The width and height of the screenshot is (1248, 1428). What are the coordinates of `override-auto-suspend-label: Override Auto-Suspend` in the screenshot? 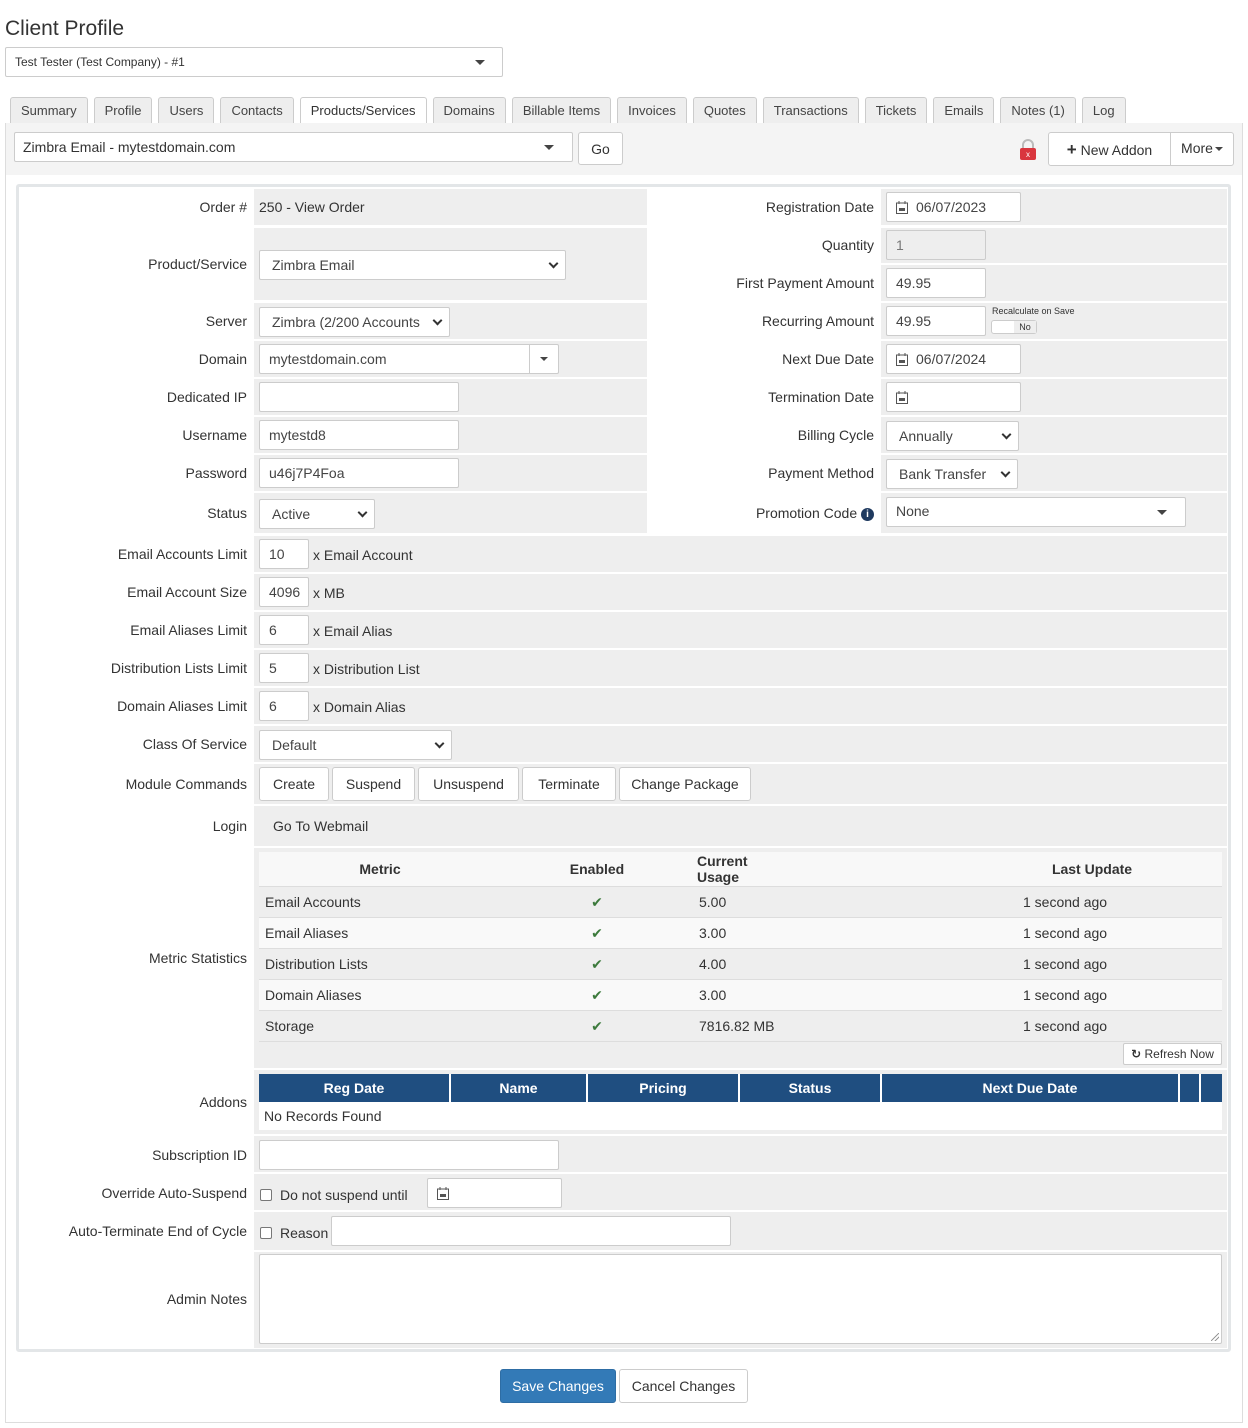 It's located at (174, 1193).